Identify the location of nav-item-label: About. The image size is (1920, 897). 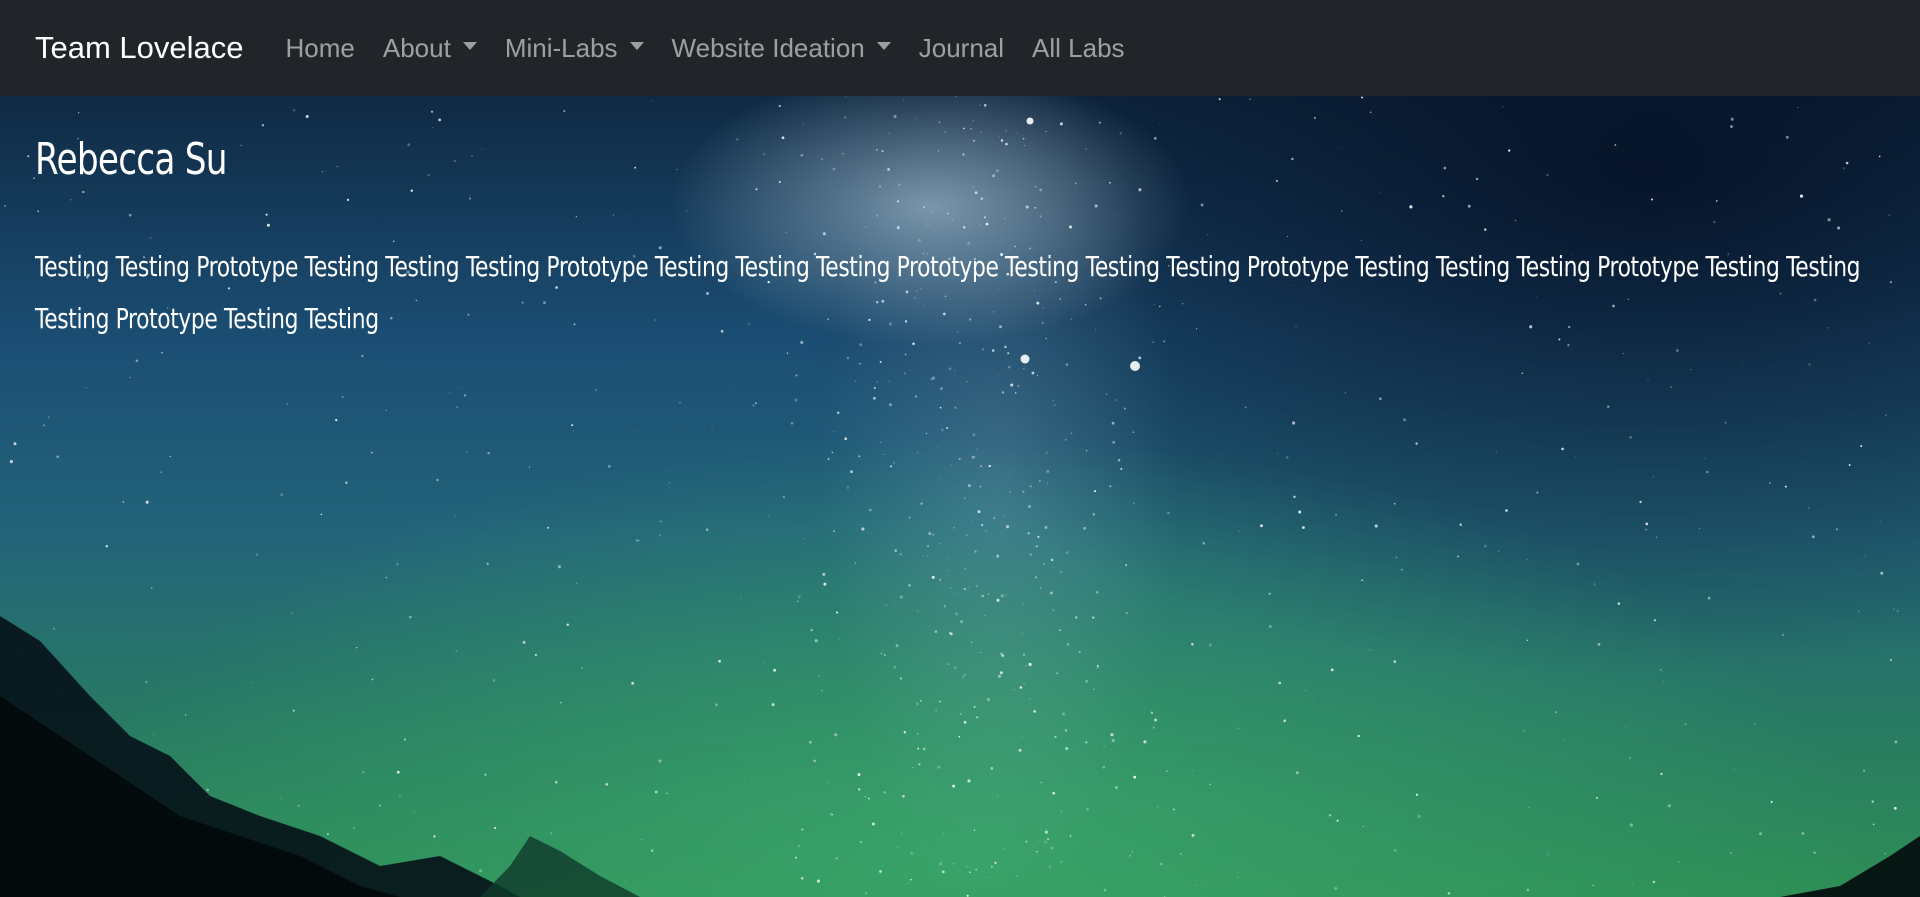
(416, 47).